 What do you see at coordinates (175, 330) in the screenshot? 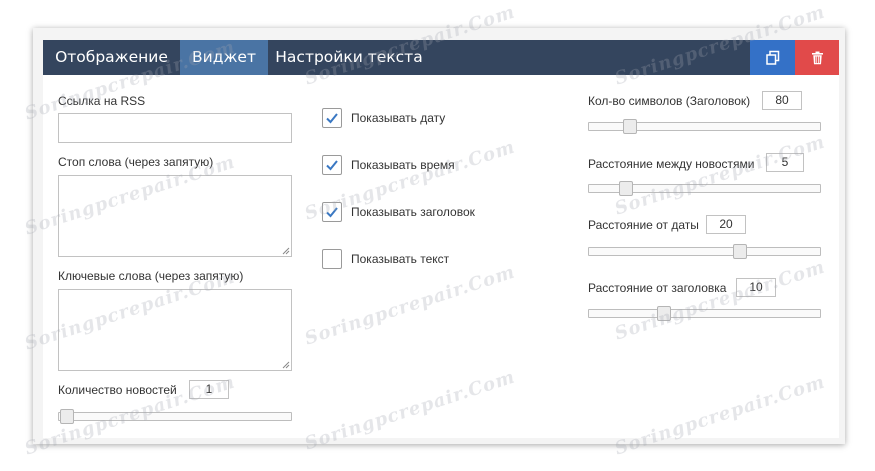
I see `keywords-textarea` at bounding box center [175, 330].